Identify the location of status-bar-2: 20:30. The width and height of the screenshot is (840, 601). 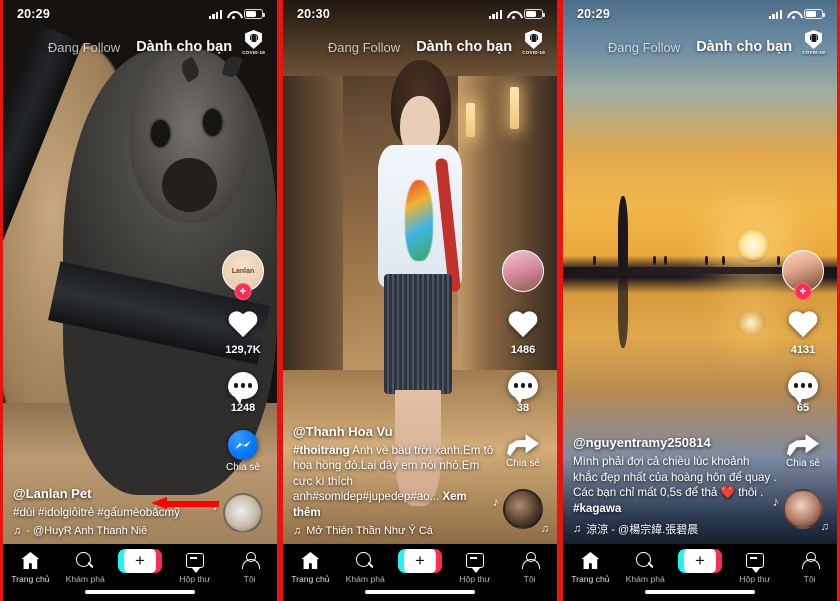
(420, 14).